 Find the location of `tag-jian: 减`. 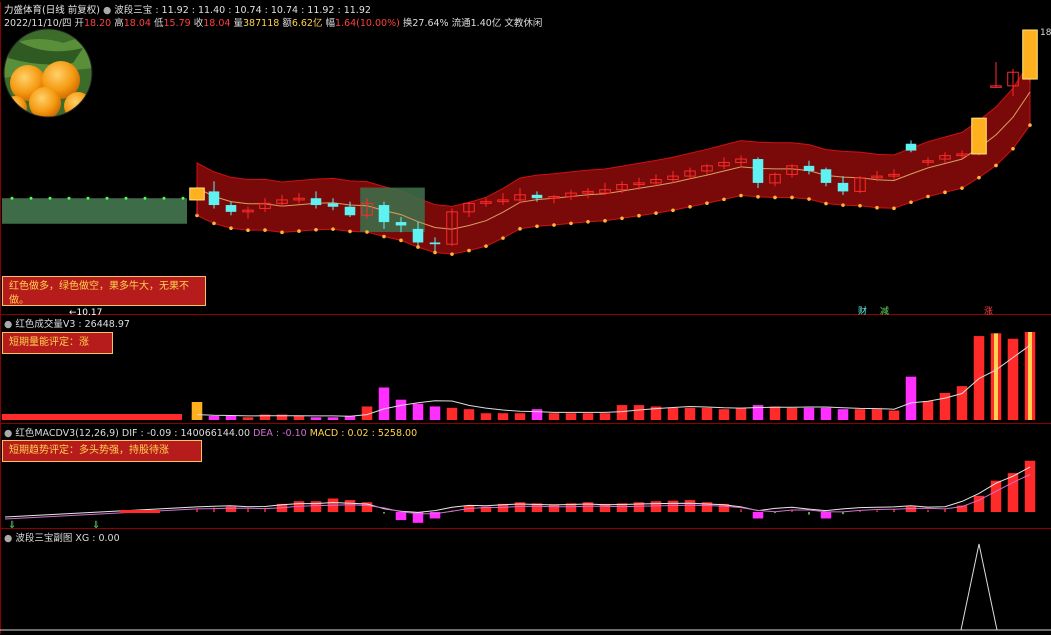

tag-jian: 减 is located at coordinates (885, 312).